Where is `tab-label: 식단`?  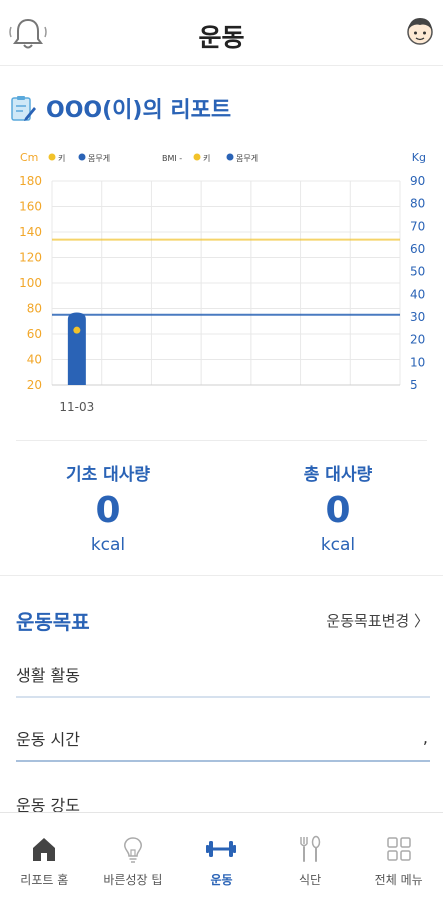 tab-label: 식단 is located at coordinates (310, 880).